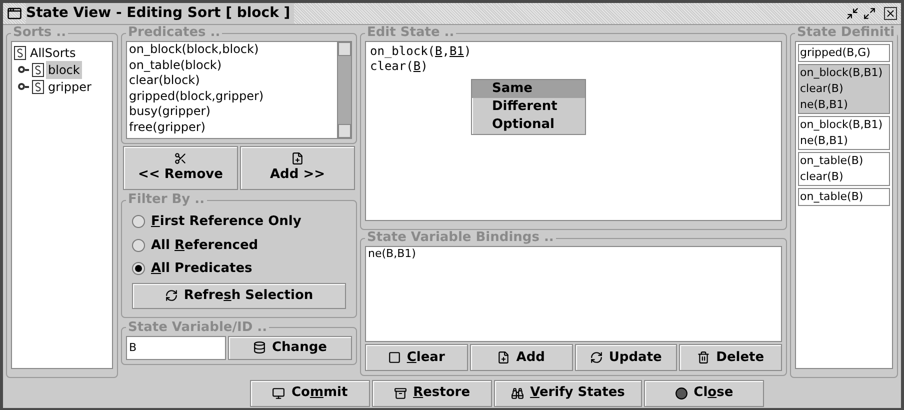 This screenshot has height=410, width=904. What do you see at coordinates (174, 33) in the screenshot?
I see `group-title: Predicates ..` at bounding box center [174, 33].